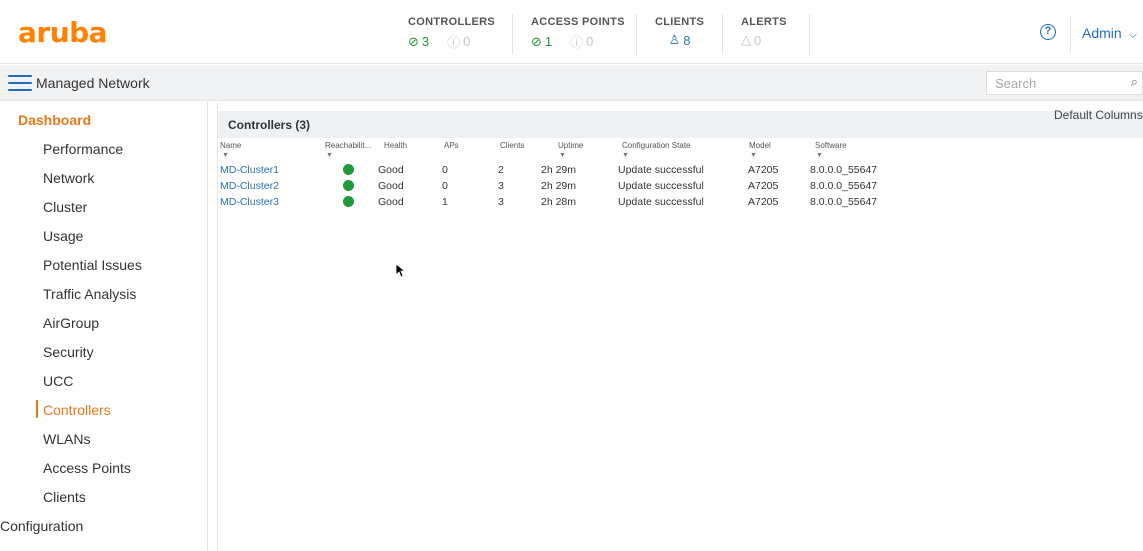 This screenshot has width=1143, height=551. I want to click on mouse-cursor-icon, so click(401, 273).